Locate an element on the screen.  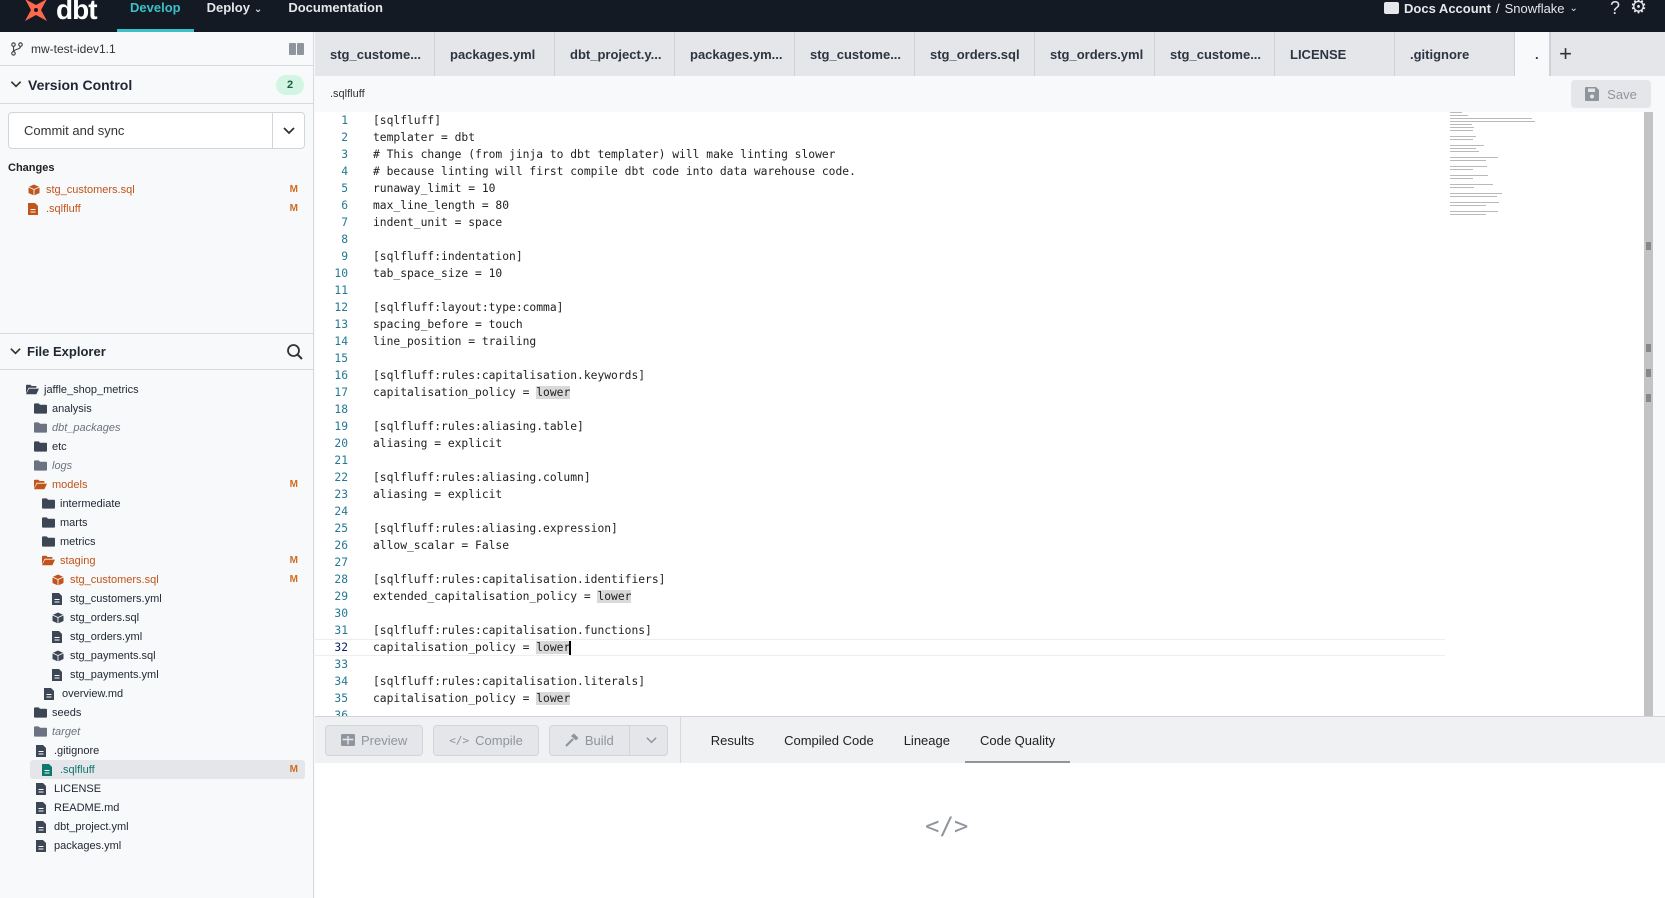
code-icon: </> is located at coordinates (459, 740).